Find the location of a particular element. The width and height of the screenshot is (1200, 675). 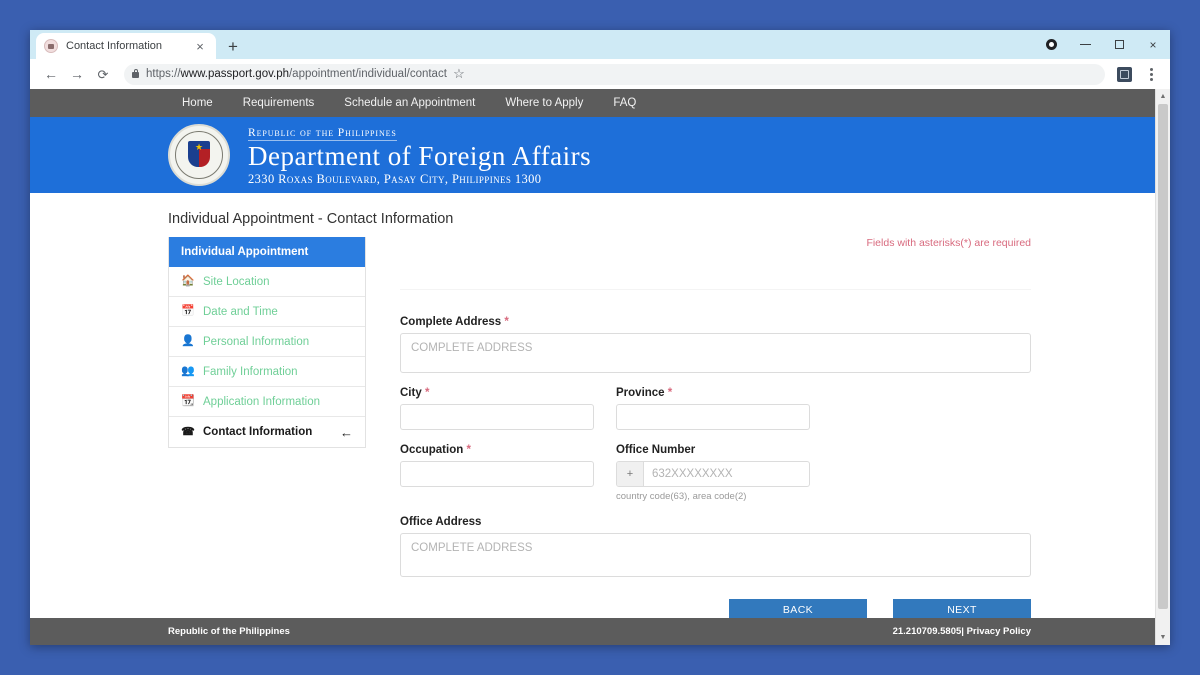

close-window-button: × is located at coordinates (1153, 44).